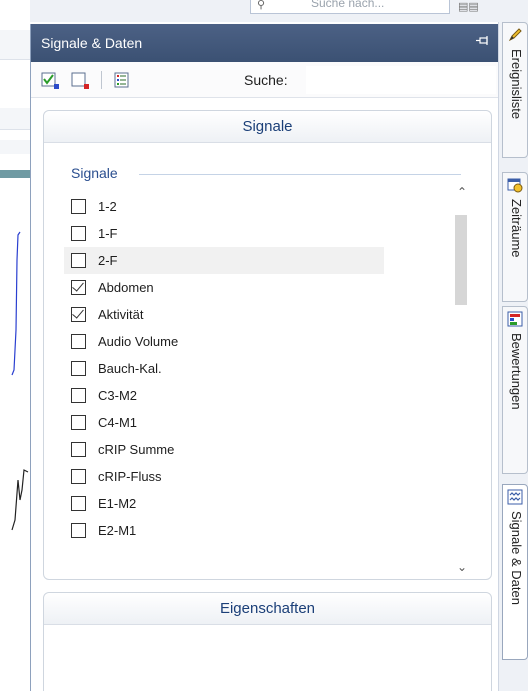 The width and height of the screenshot is (528, 691). Describe the element at coordinates (224, 341) in the screenshot. I see `signal-list-item: Audio Volume` at that location.